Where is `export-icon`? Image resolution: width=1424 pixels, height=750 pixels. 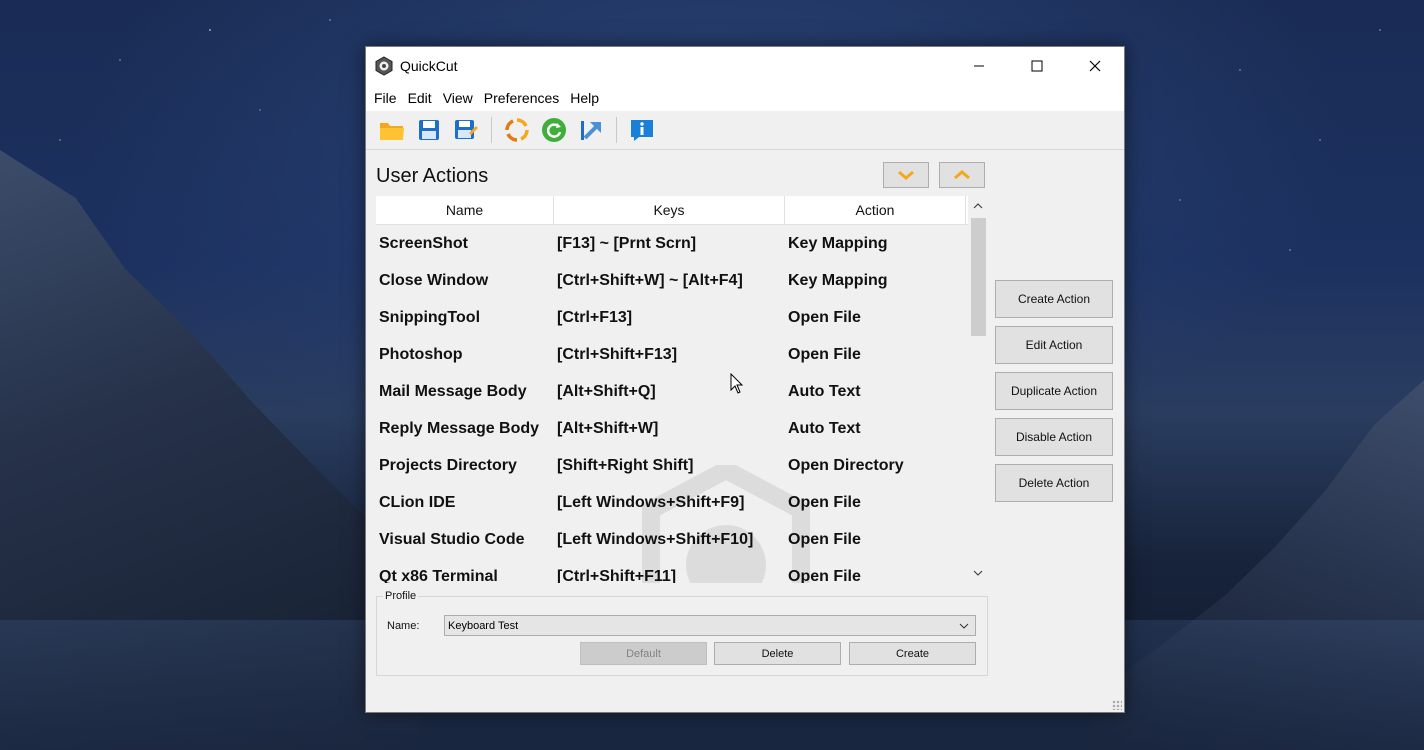
export-icon is located at coordinates (591, 130).